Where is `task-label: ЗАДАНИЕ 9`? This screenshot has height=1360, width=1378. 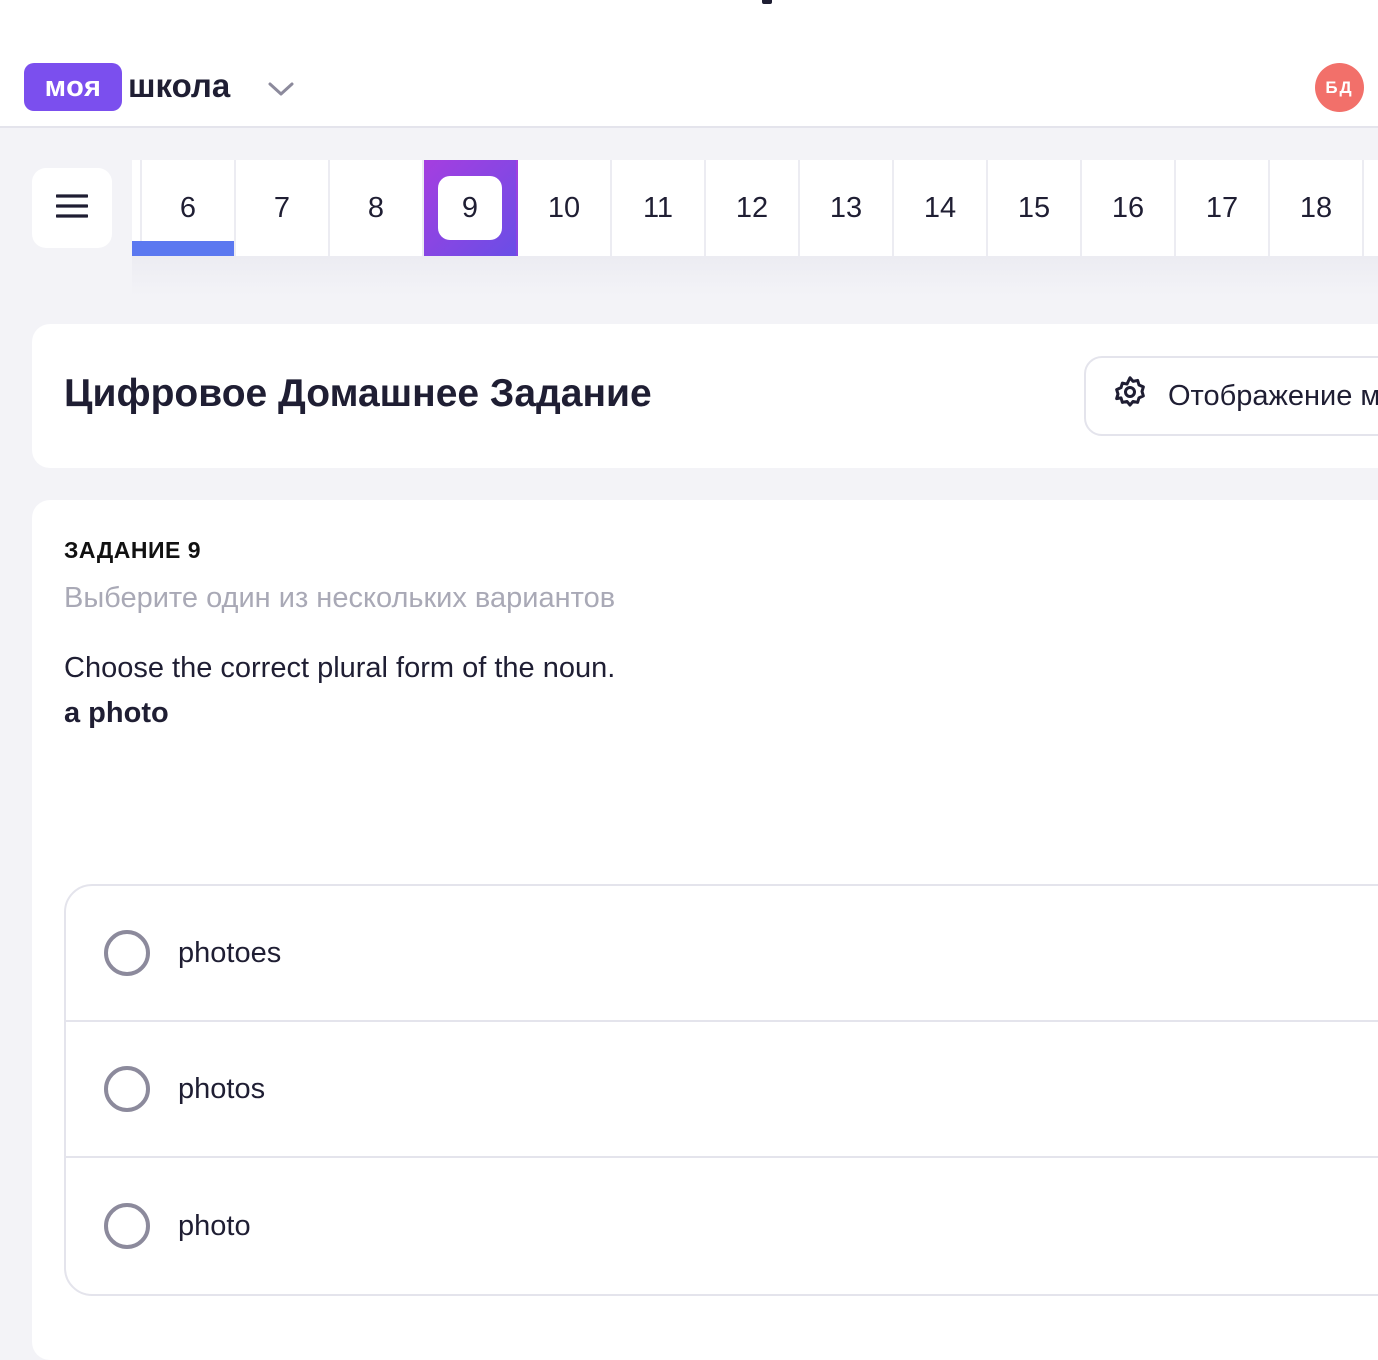
task-label: ЗАДАНИЕ 9 is located at coordinates (133, 550).